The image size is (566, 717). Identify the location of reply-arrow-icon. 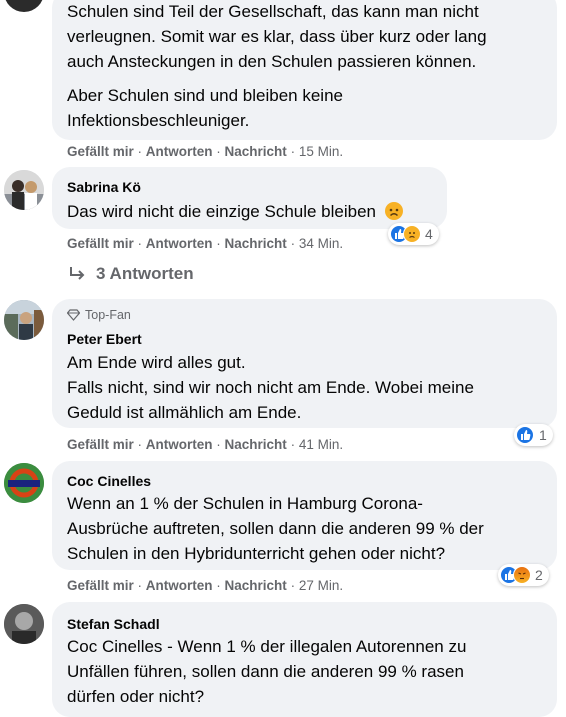
(77, 273).